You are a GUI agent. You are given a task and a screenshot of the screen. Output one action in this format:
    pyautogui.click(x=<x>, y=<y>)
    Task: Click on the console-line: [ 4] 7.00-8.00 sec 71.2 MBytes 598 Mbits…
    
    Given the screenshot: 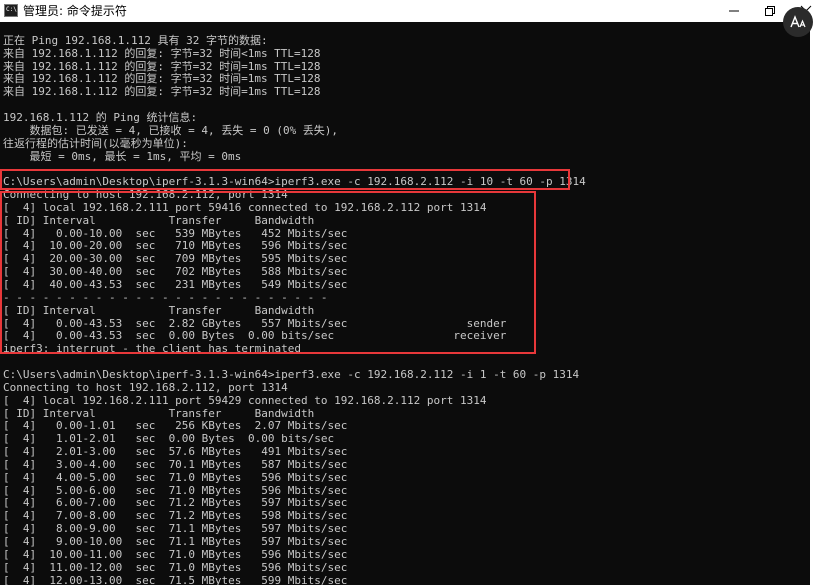 What is the action you would take?
    pyautogui.click(x=175, y=516)
    